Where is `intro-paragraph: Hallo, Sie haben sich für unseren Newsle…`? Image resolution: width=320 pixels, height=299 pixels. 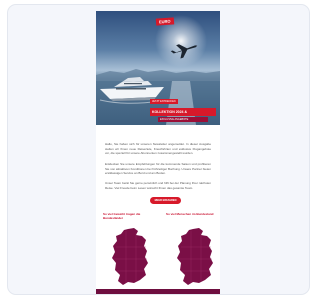
intro-paragraph: Hallo, Sie haben sich für unseren Newsle… is located at coordinates (158, 149).